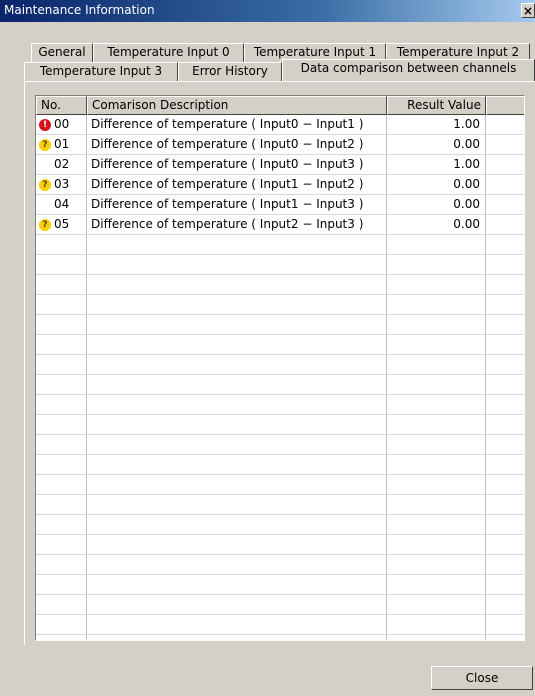 The image size is (535, 696). I want to click on row-number: 05, so click(62, 224).